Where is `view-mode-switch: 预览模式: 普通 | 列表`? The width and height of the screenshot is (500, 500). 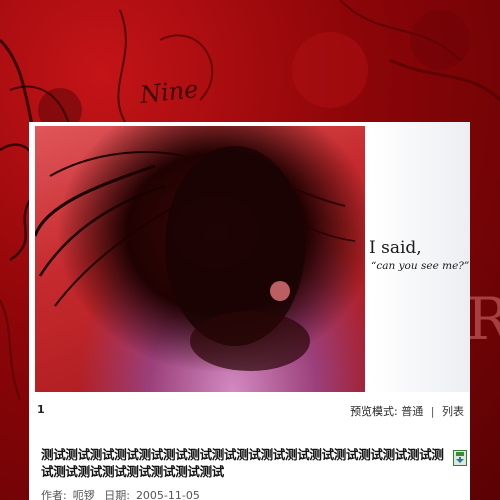 view-mode-switch: 预览模式: 普通 | 列表 is located at coordinates (407, 411).